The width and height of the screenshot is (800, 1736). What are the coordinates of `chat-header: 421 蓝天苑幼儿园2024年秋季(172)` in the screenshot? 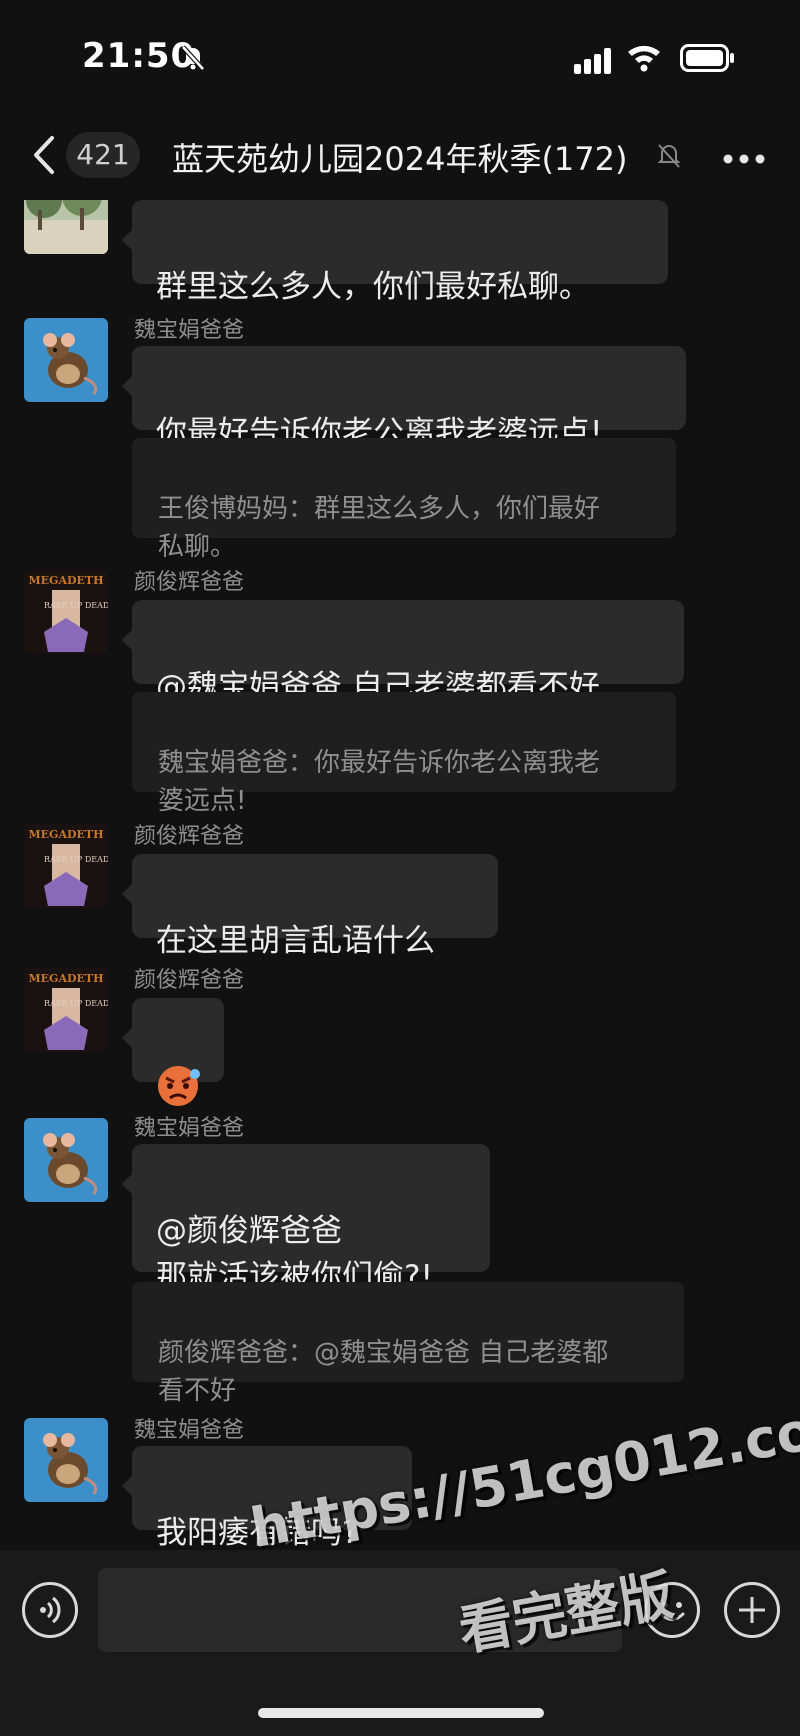 It's located at (400, 155).